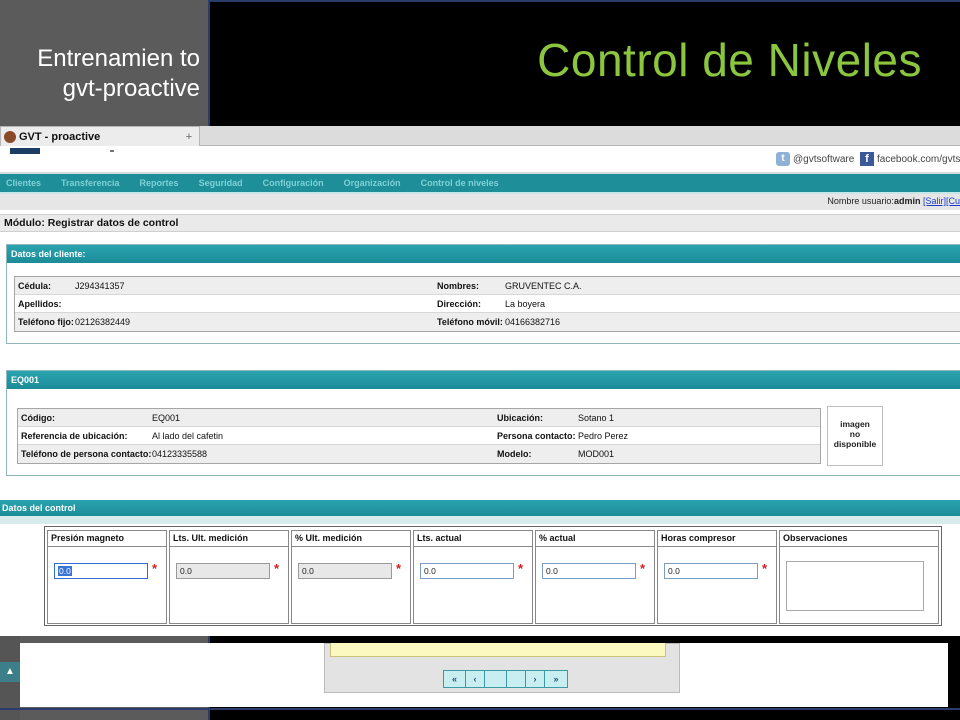 The width and height of the screenshot is (960, 720). What do you see at coordinates (25, 151) in the screenshot?
I see `gvt-logo` at bounding box center [25, 151].